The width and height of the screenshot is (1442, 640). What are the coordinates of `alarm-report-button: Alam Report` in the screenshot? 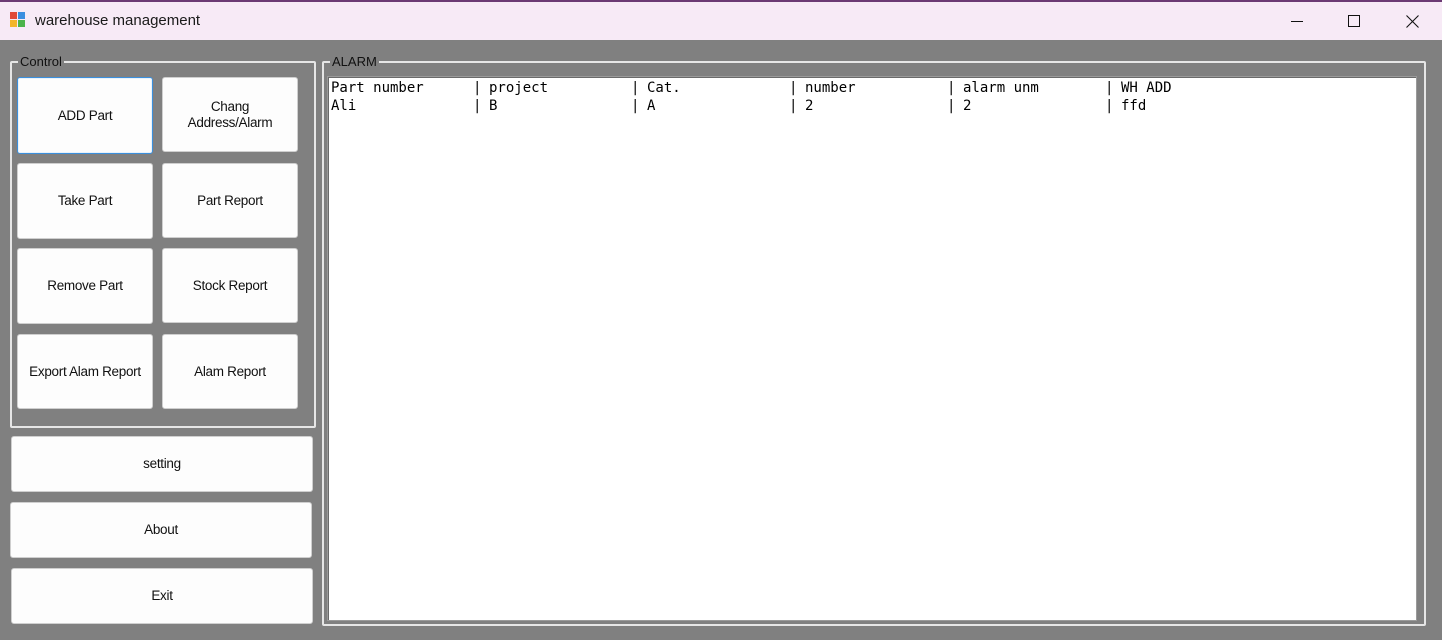 It's located at (230, 371).